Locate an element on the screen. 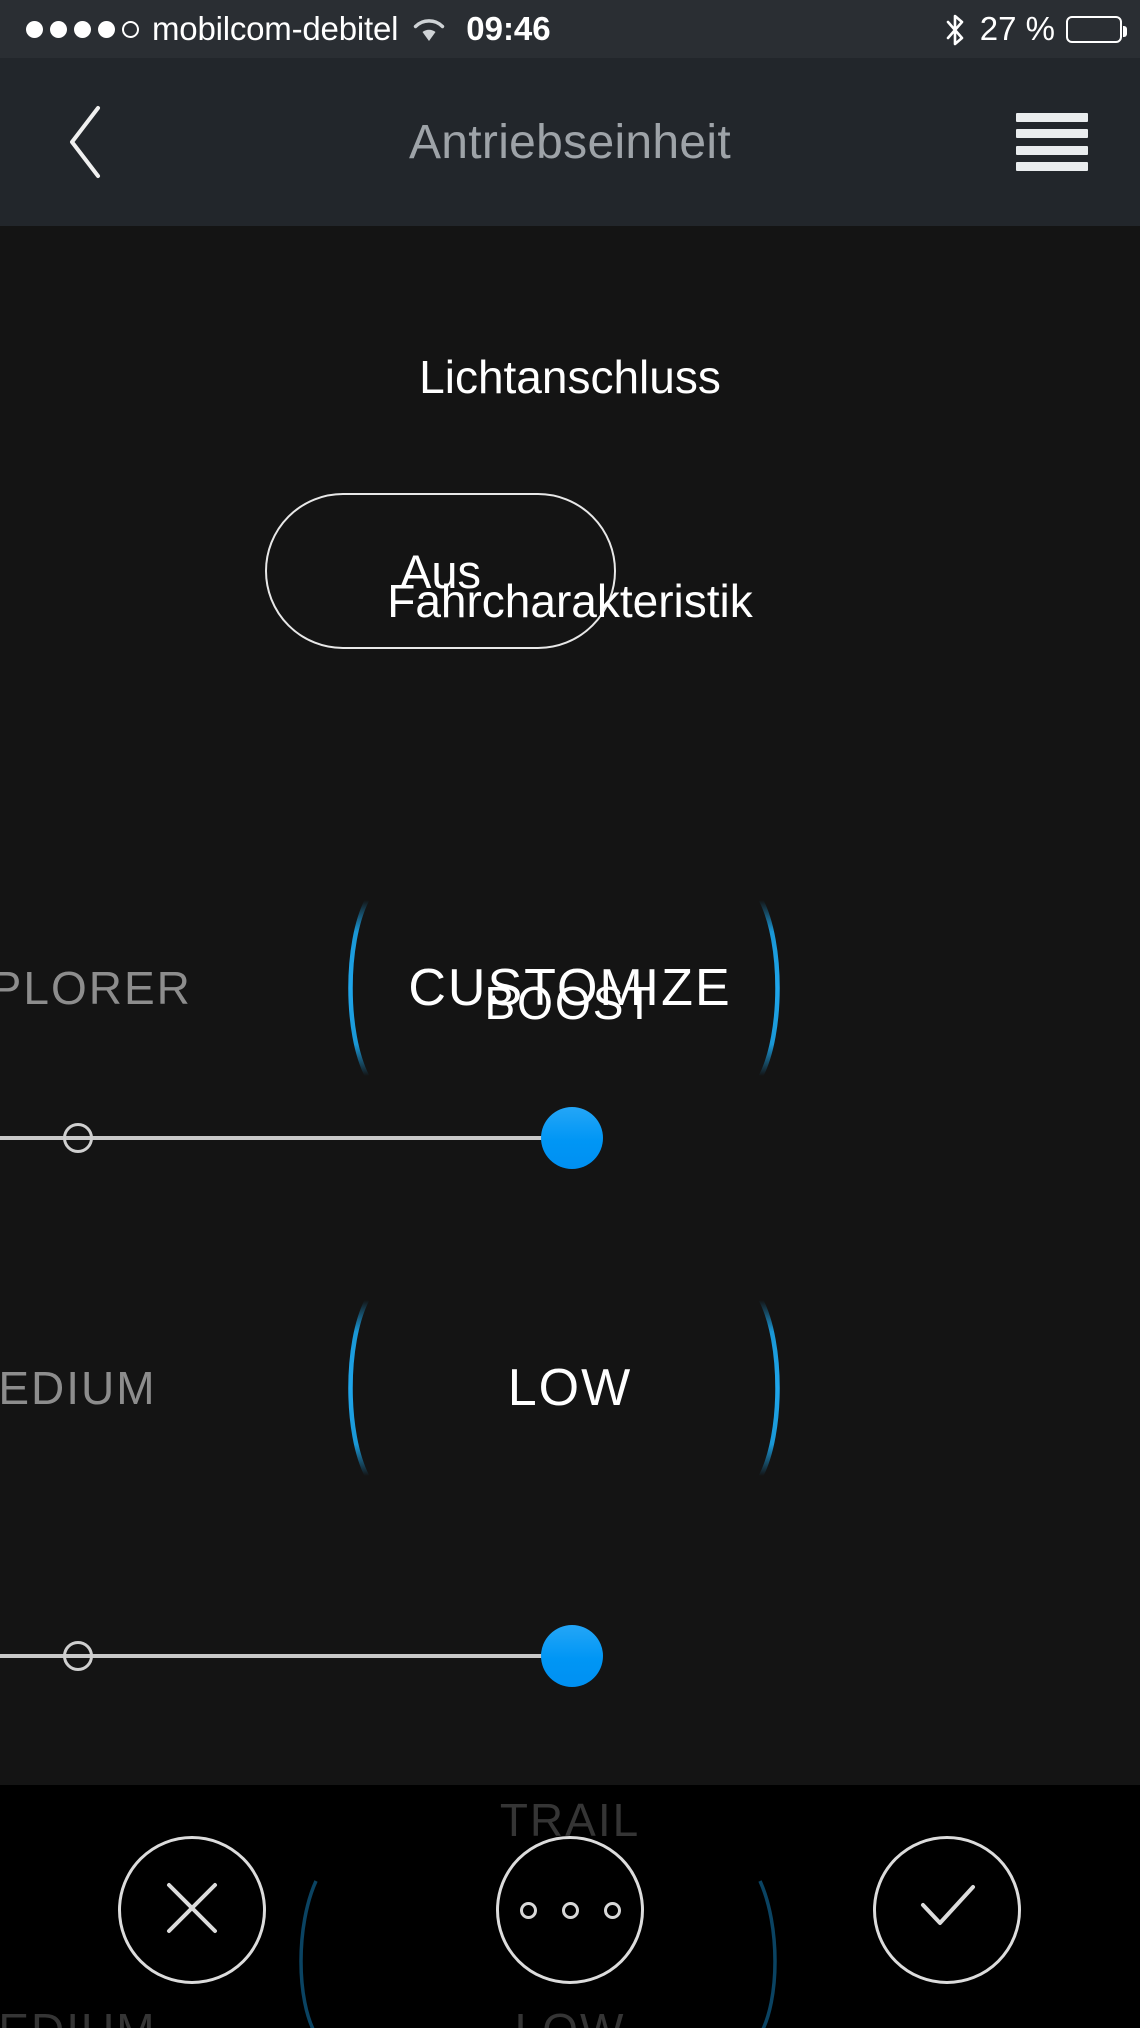  boost-slider-thumb is located at coordinates (572, 1656).